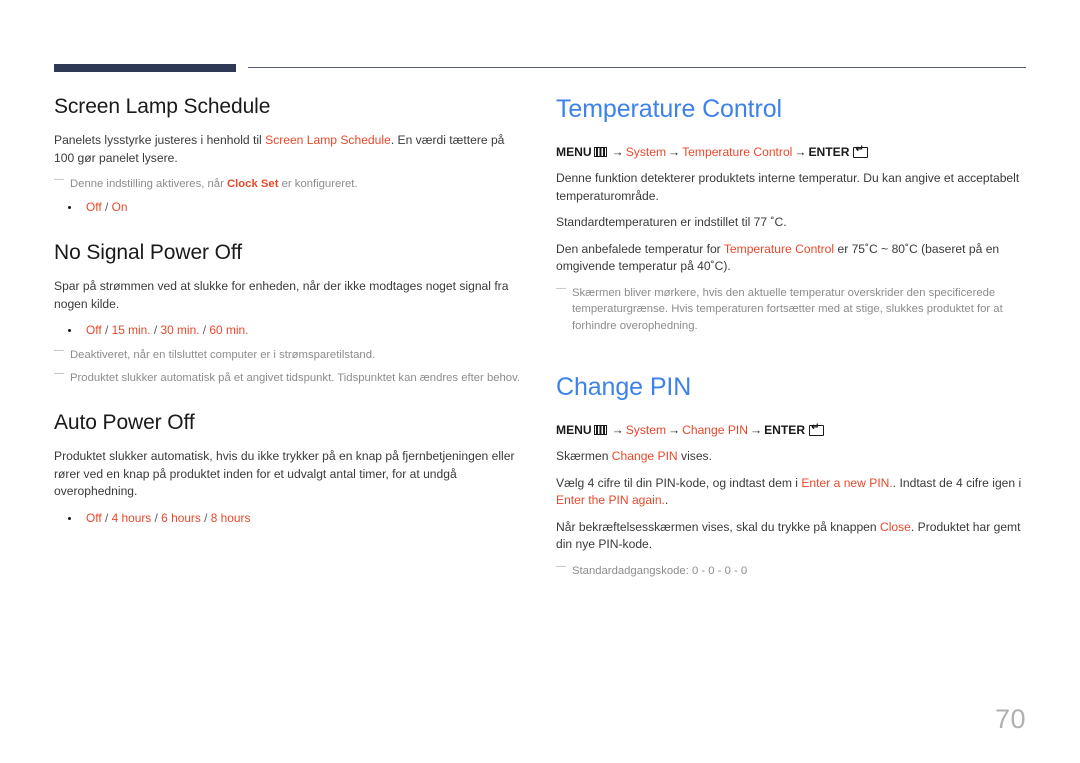  Describe the element at coordinates (791, 569) in the screenshot. I see `note-default-password: Standardadgangskode: 0 - 0 - 0 - 0` at that location.